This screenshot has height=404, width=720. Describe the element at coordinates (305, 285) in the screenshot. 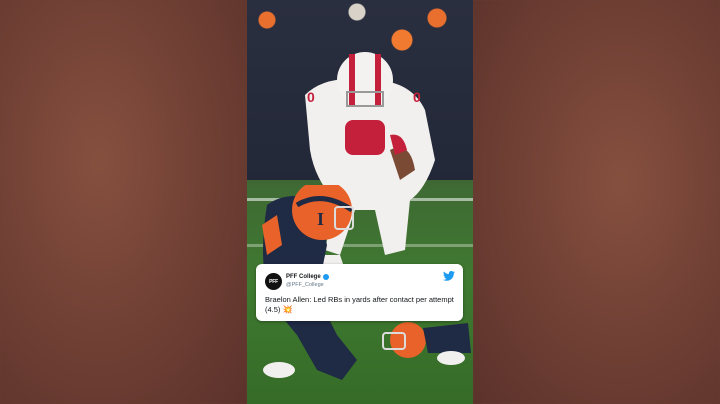

I see `account-handle: @PFF_College` at that location.